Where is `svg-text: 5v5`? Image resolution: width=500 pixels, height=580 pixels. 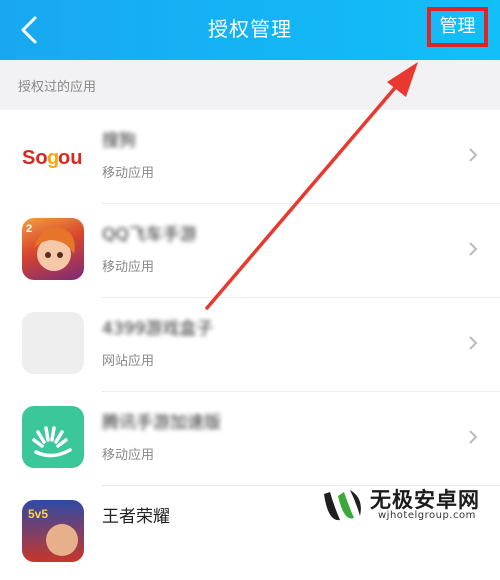 svg-text: 5v5 is located at coordinates (38, 514).